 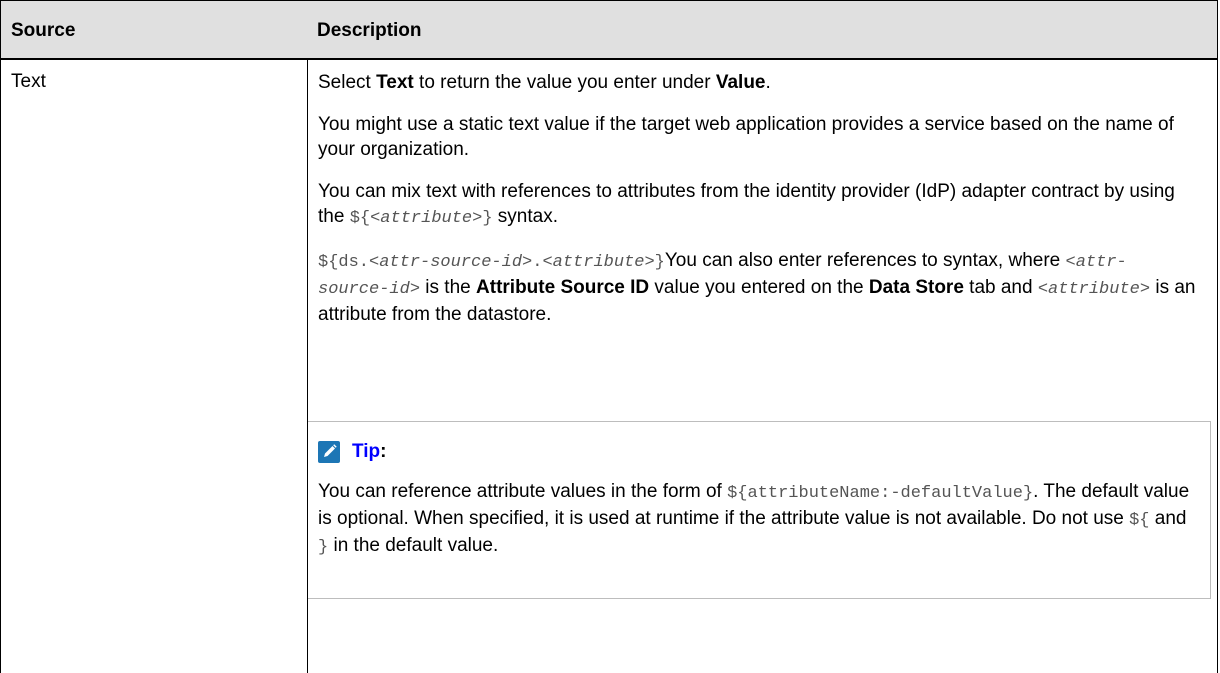 I want to click on text-span: value you entered on the, so click(x=759, y=287).